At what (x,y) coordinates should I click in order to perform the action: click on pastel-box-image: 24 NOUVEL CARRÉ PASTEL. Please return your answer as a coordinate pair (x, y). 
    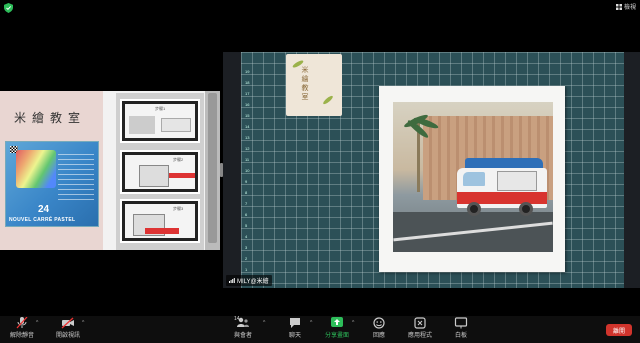
    Looking at the image, I should click on (52, 184).